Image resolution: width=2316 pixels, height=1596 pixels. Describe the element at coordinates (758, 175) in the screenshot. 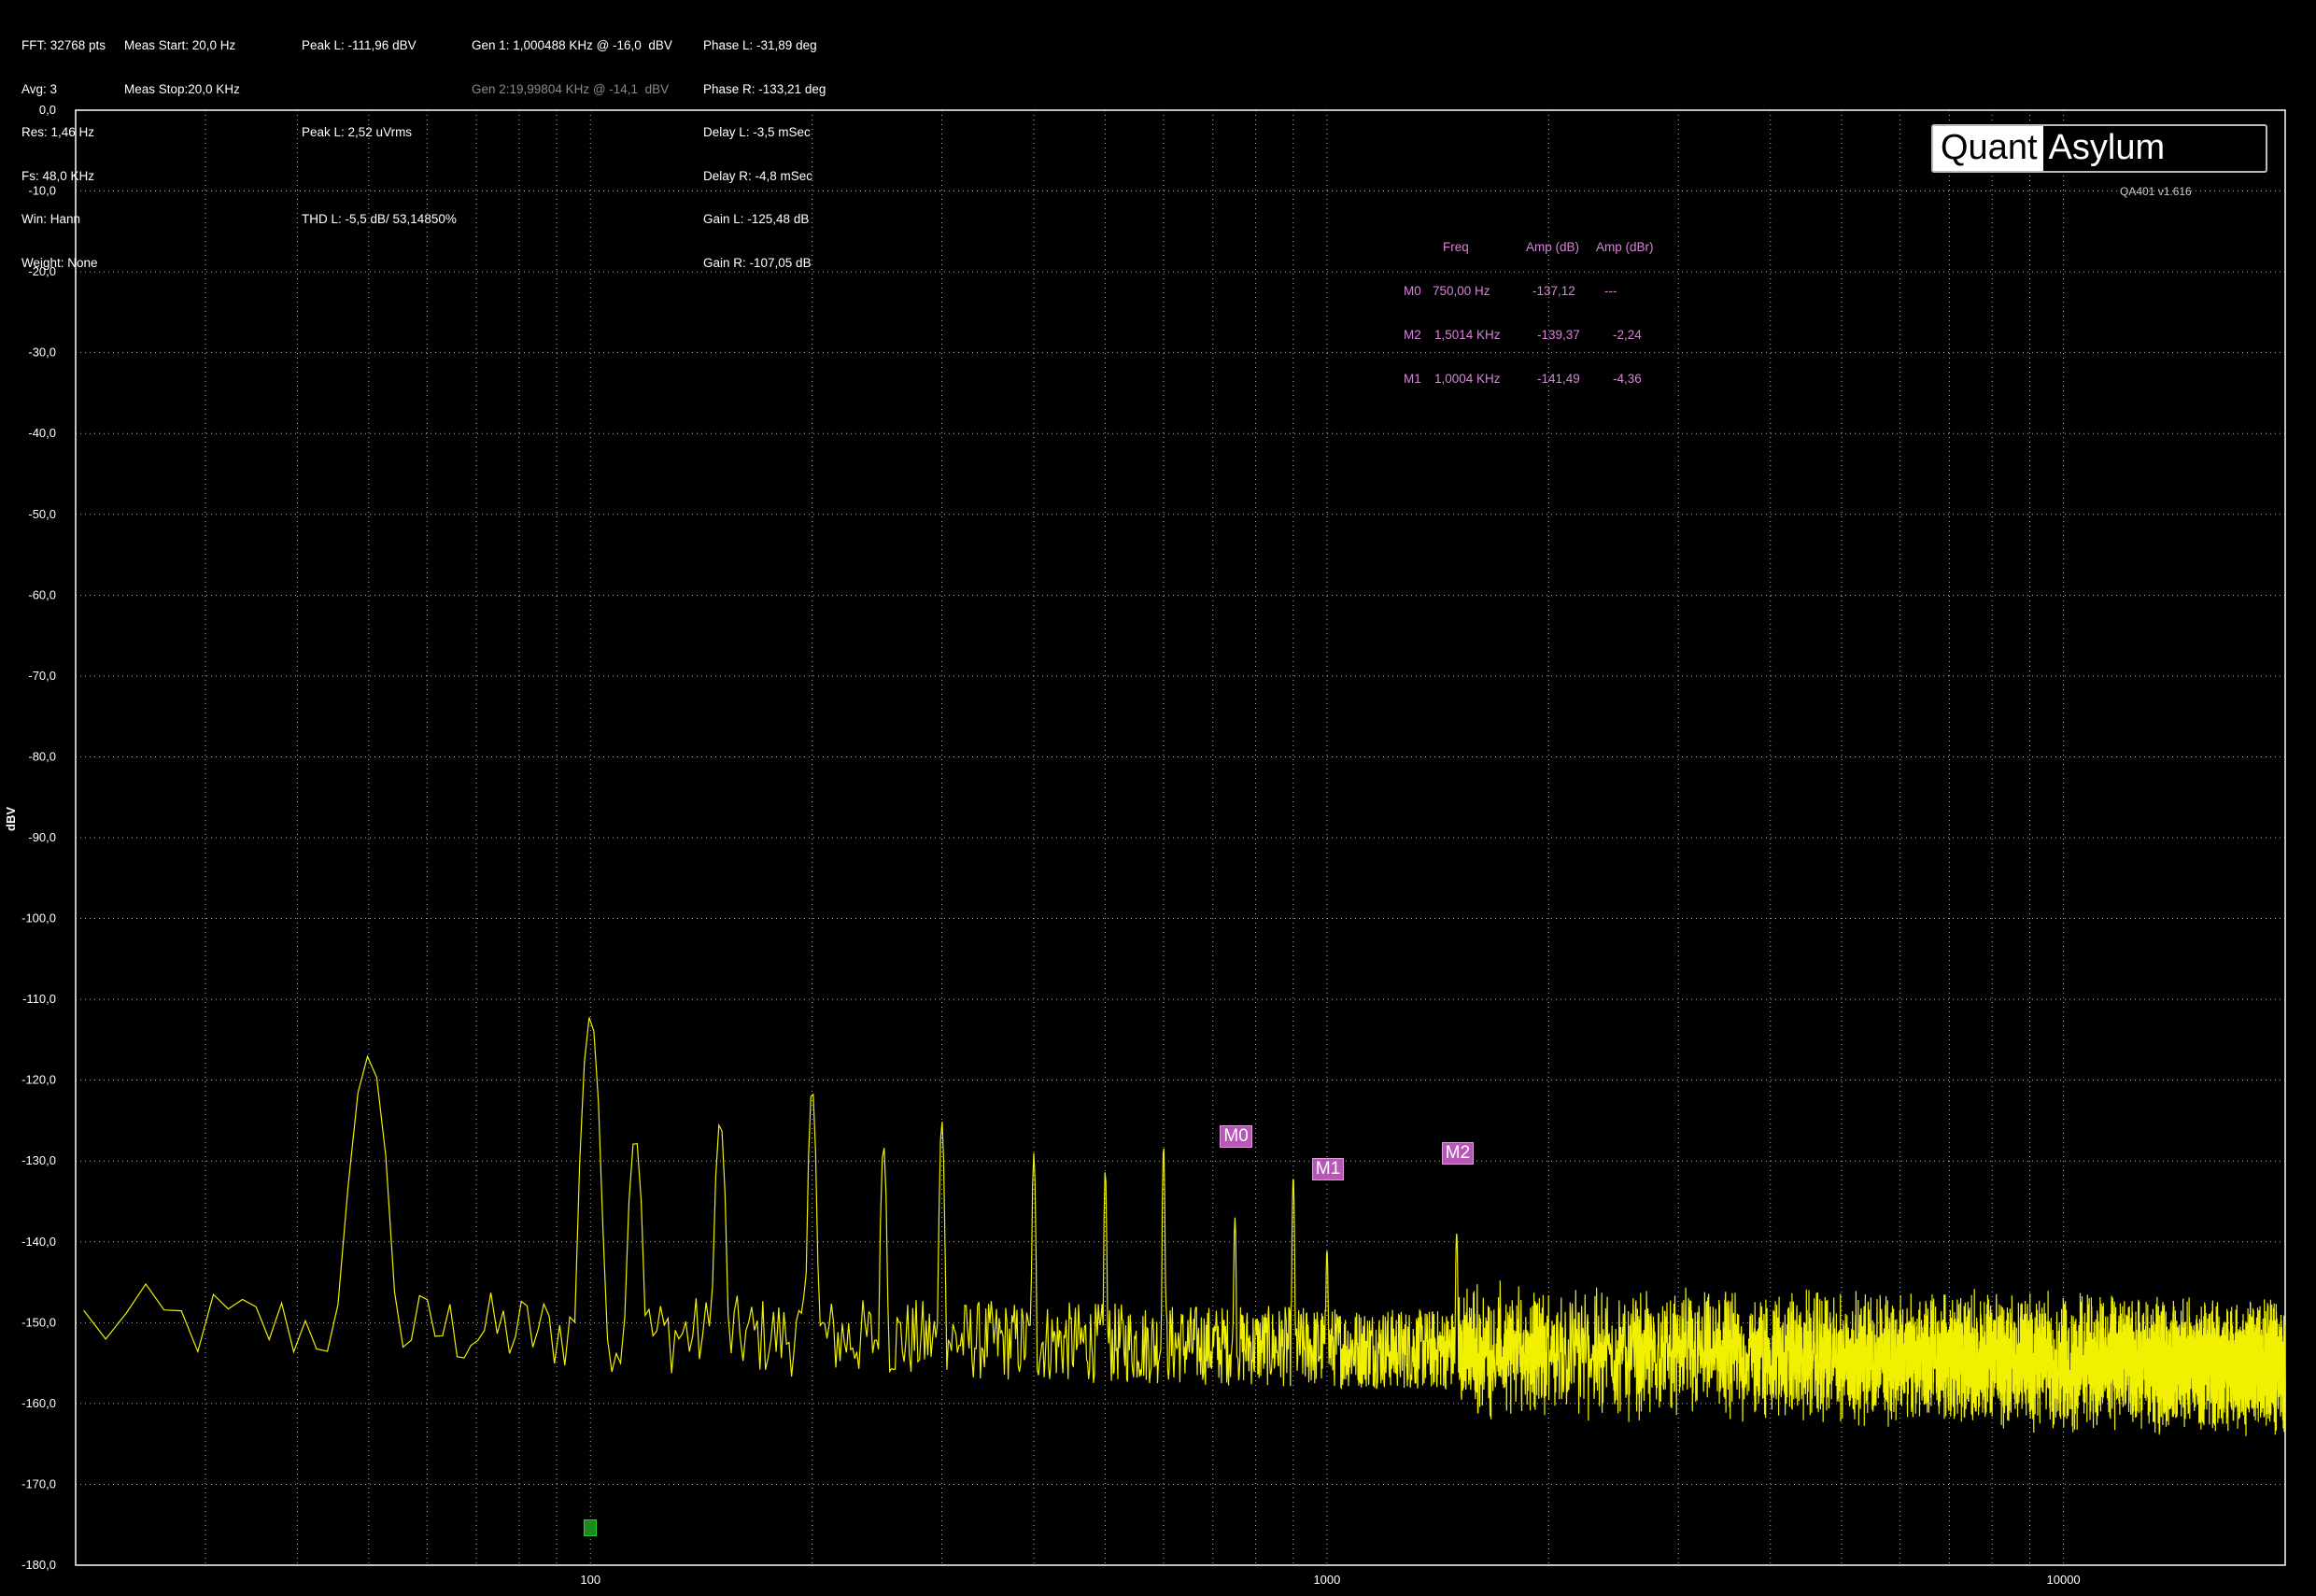

I see `delay-r: Delay R: -4,8 mSec` at that location.